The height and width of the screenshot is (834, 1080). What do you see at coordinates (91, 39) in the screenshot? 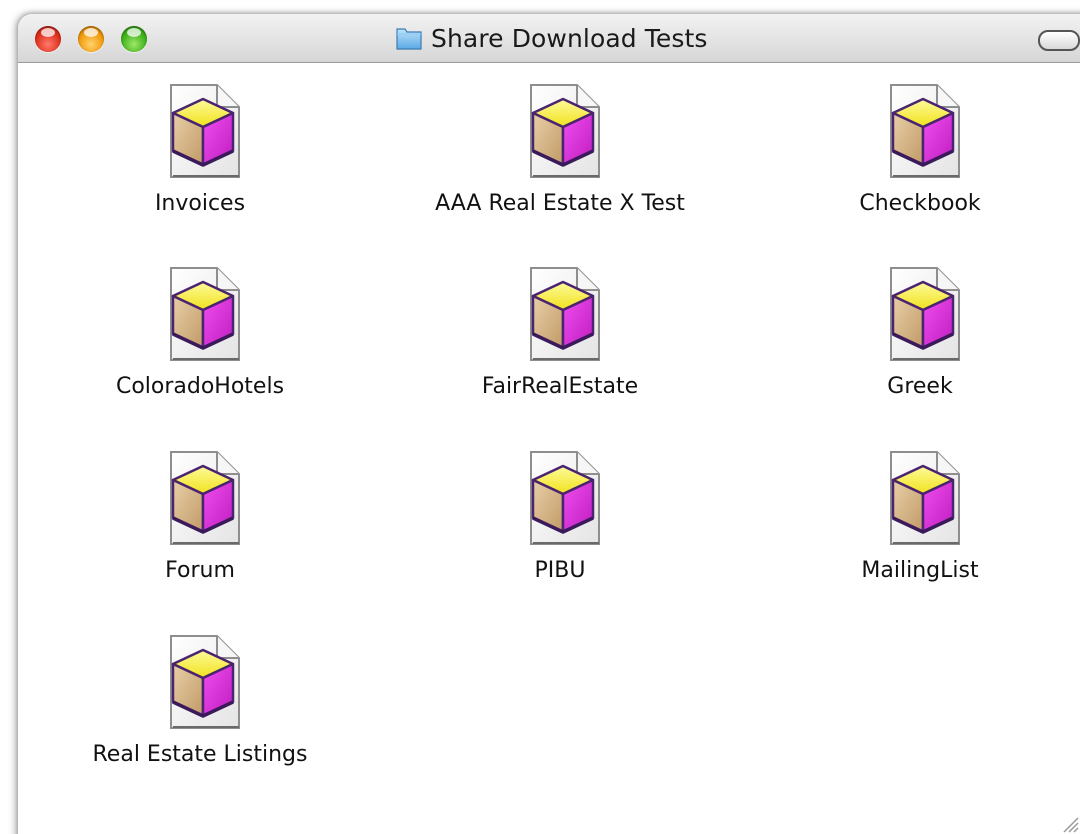
I see `minimize-button` at bounding box center [91, 39].